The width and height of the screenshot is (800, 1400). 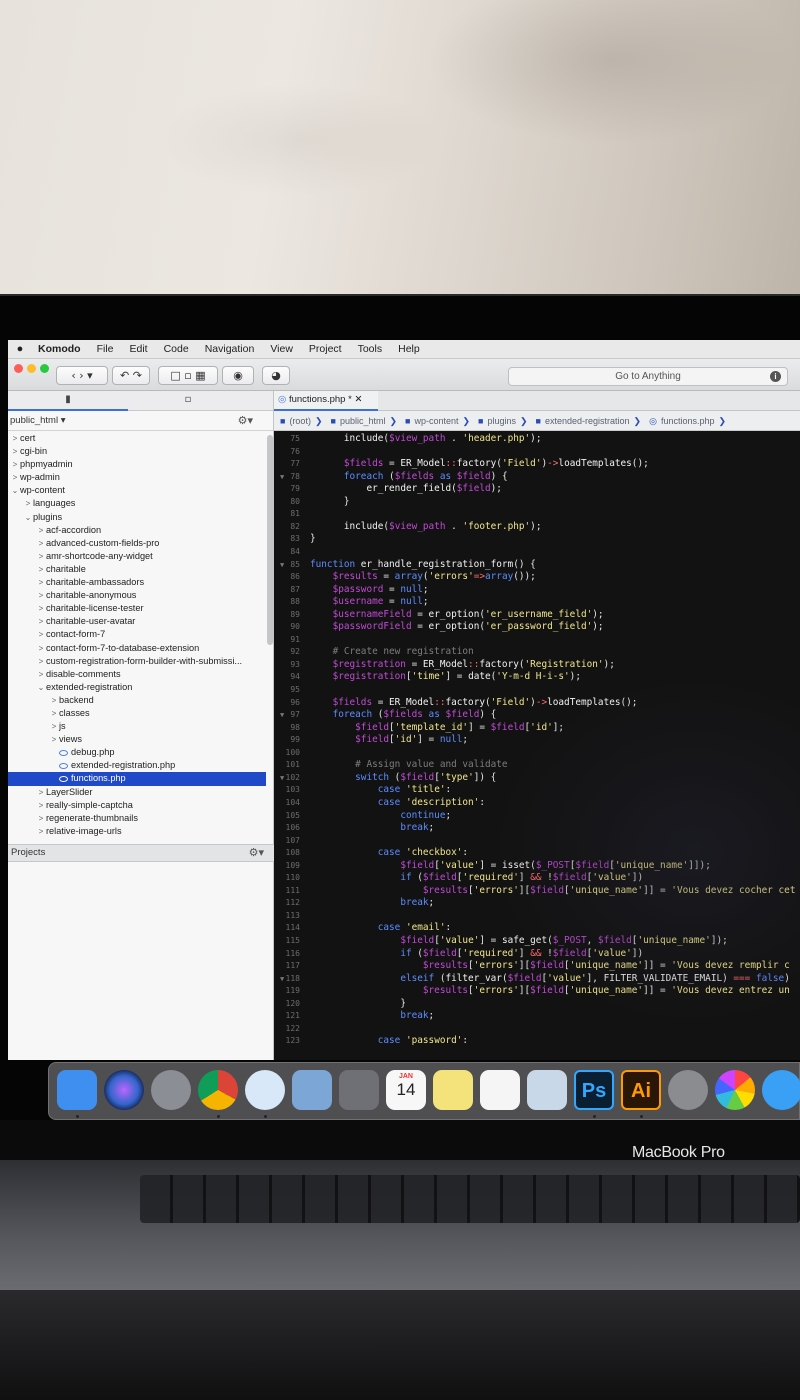 I want to click on undo-redo-button: ↶ ↷, so click(x=131, y=375).